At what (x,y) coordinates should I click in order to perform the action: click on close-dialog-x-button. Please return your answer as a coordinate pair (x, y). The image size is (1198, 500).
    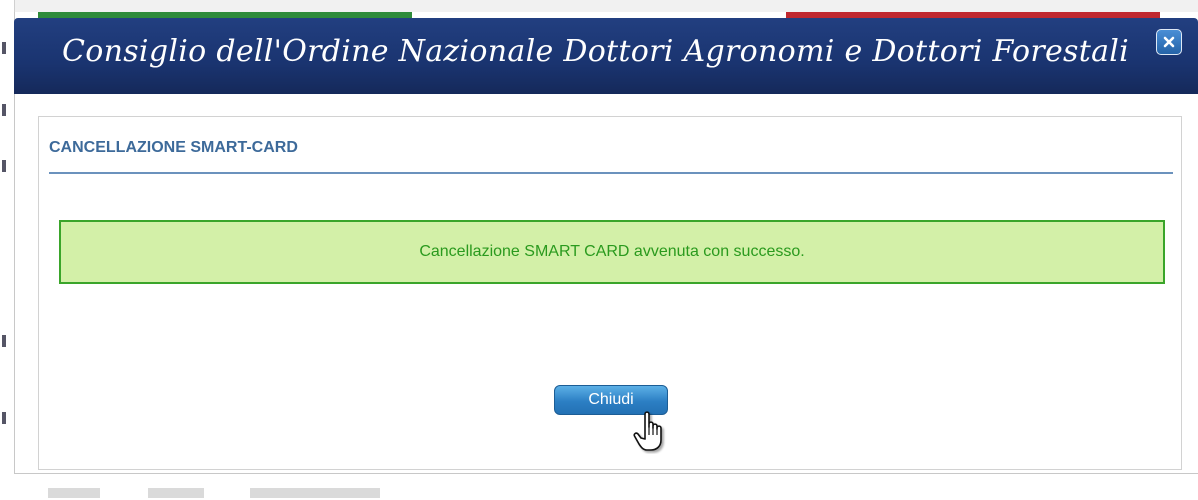
    Looking at the image, I should click on (1169, 42).